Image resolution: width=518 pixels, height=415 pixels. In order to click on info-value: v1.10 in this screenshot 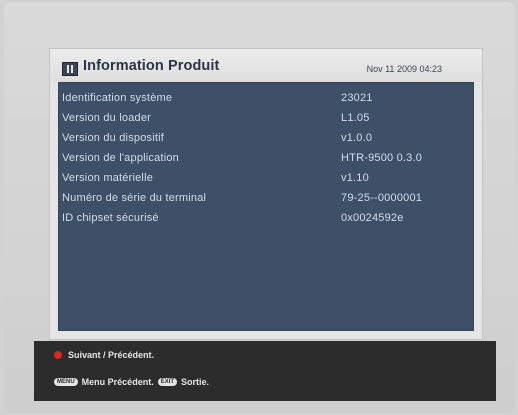, I will do `click(355, 178)`.